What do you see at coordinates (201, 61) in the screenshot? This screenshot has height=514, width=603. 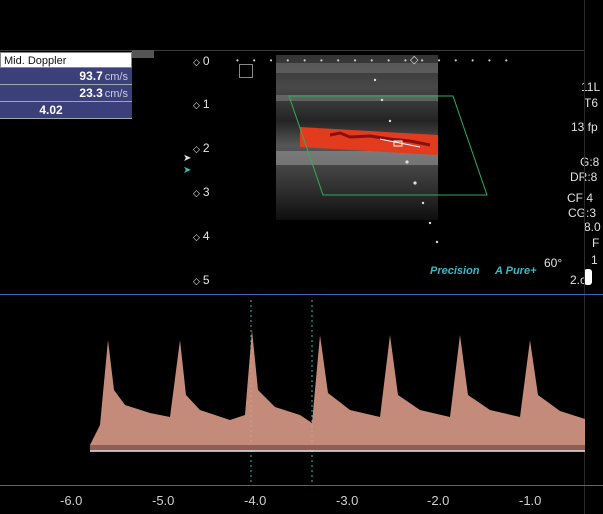 I see `depth-0: ◇ 0` at bounding box center [201, 61].